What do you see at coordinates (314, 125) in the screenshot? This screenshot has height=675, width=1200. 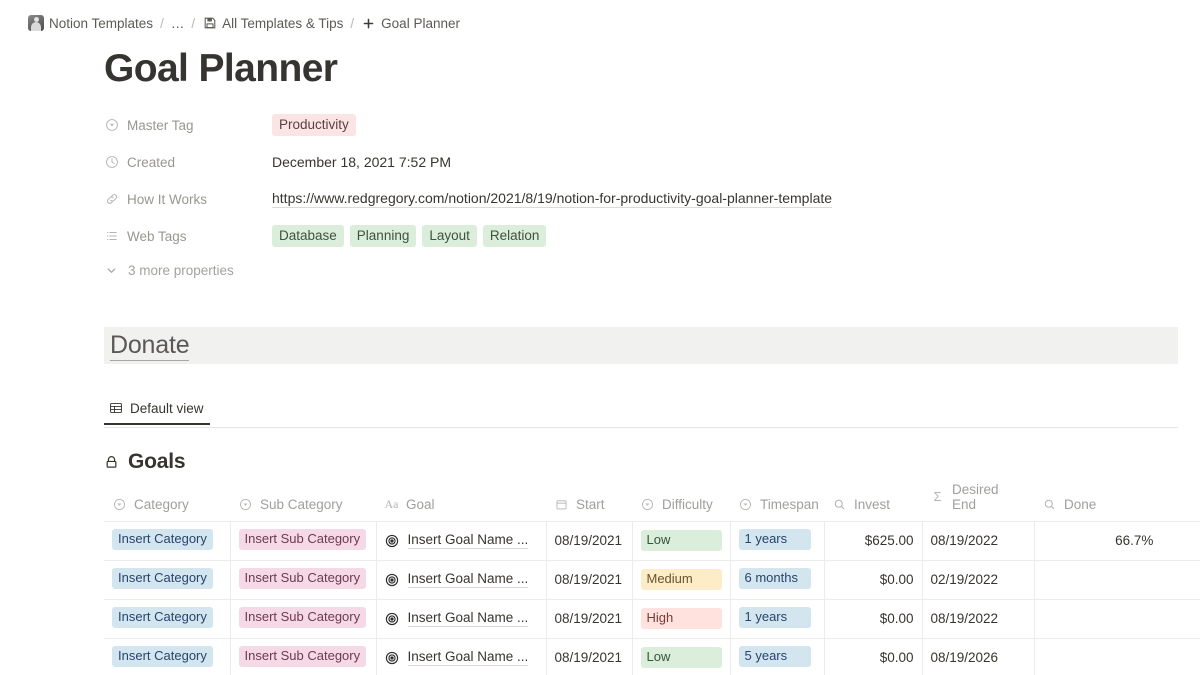 I see `property-value-master-tag: Productivity` at bounding box center [314, 125].